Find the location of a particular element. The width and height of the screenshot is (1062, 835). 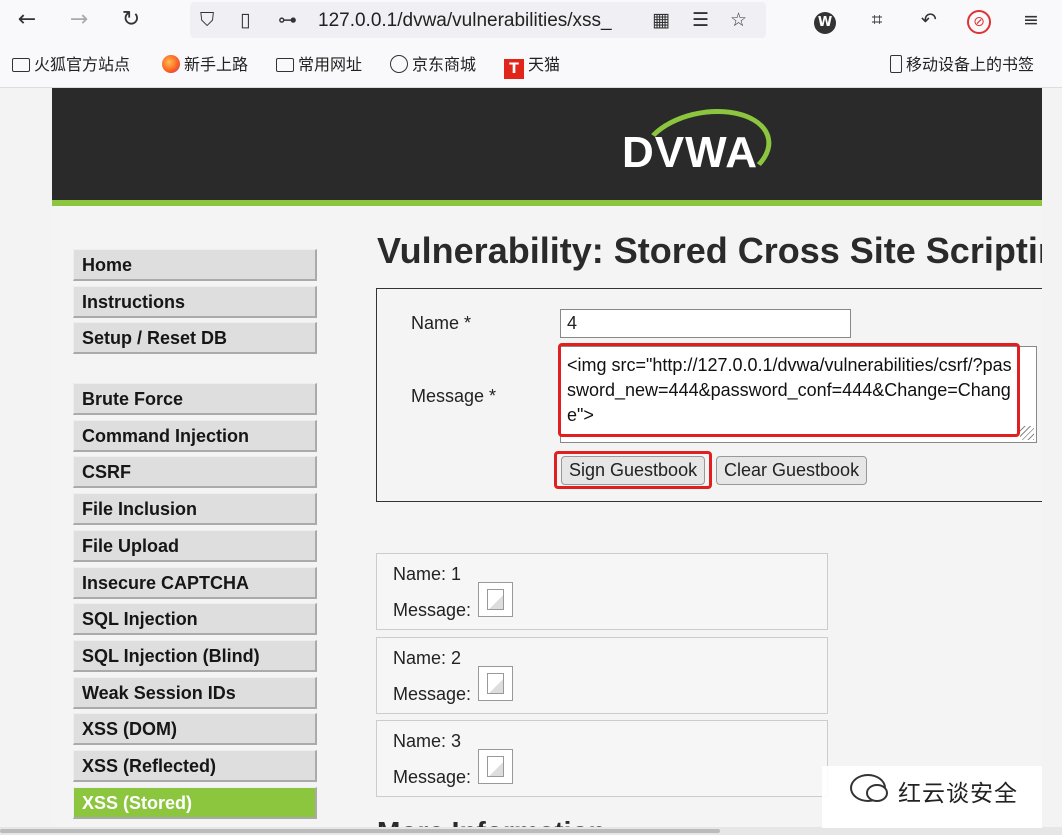

message-label: Message * is located at coordinates (454, 396).